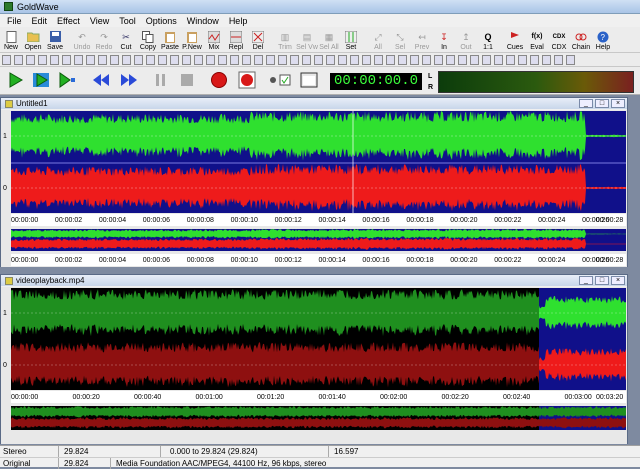 The image size is (640, 469). Describe the element at coordinates (537, 39) in the screenshot. I see `eval-button: f(x) Eval` at that location.